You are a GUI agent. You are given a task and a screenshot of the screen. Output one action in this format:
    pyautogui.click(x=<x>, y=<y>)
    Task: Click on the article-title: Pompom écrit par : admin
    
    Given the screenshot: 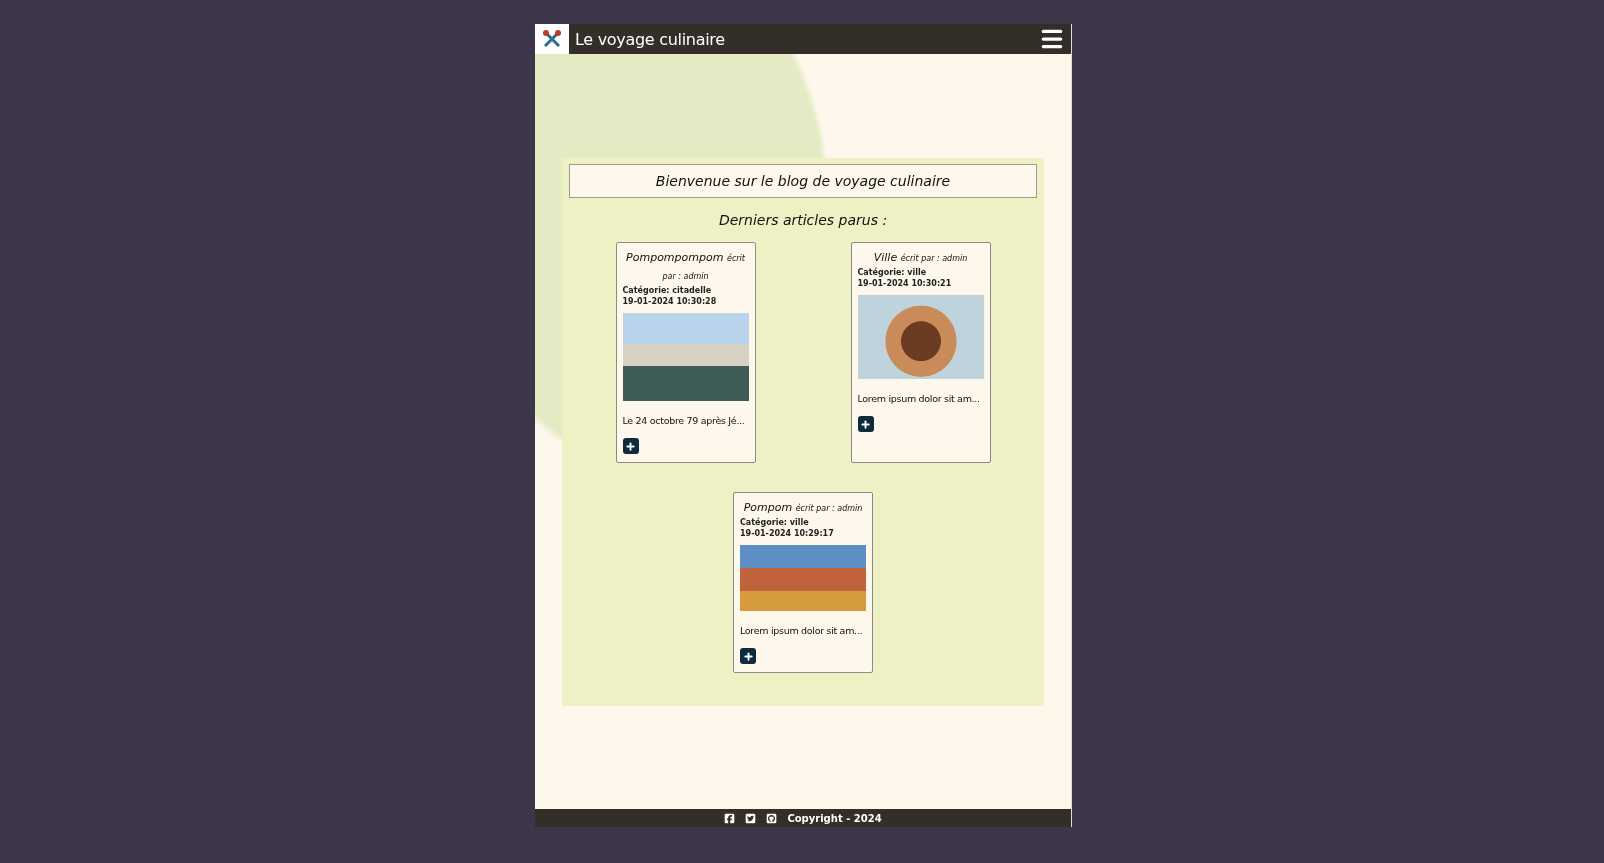 What is the action you would take?
    pyautogui.click(x=803, y=508)
    